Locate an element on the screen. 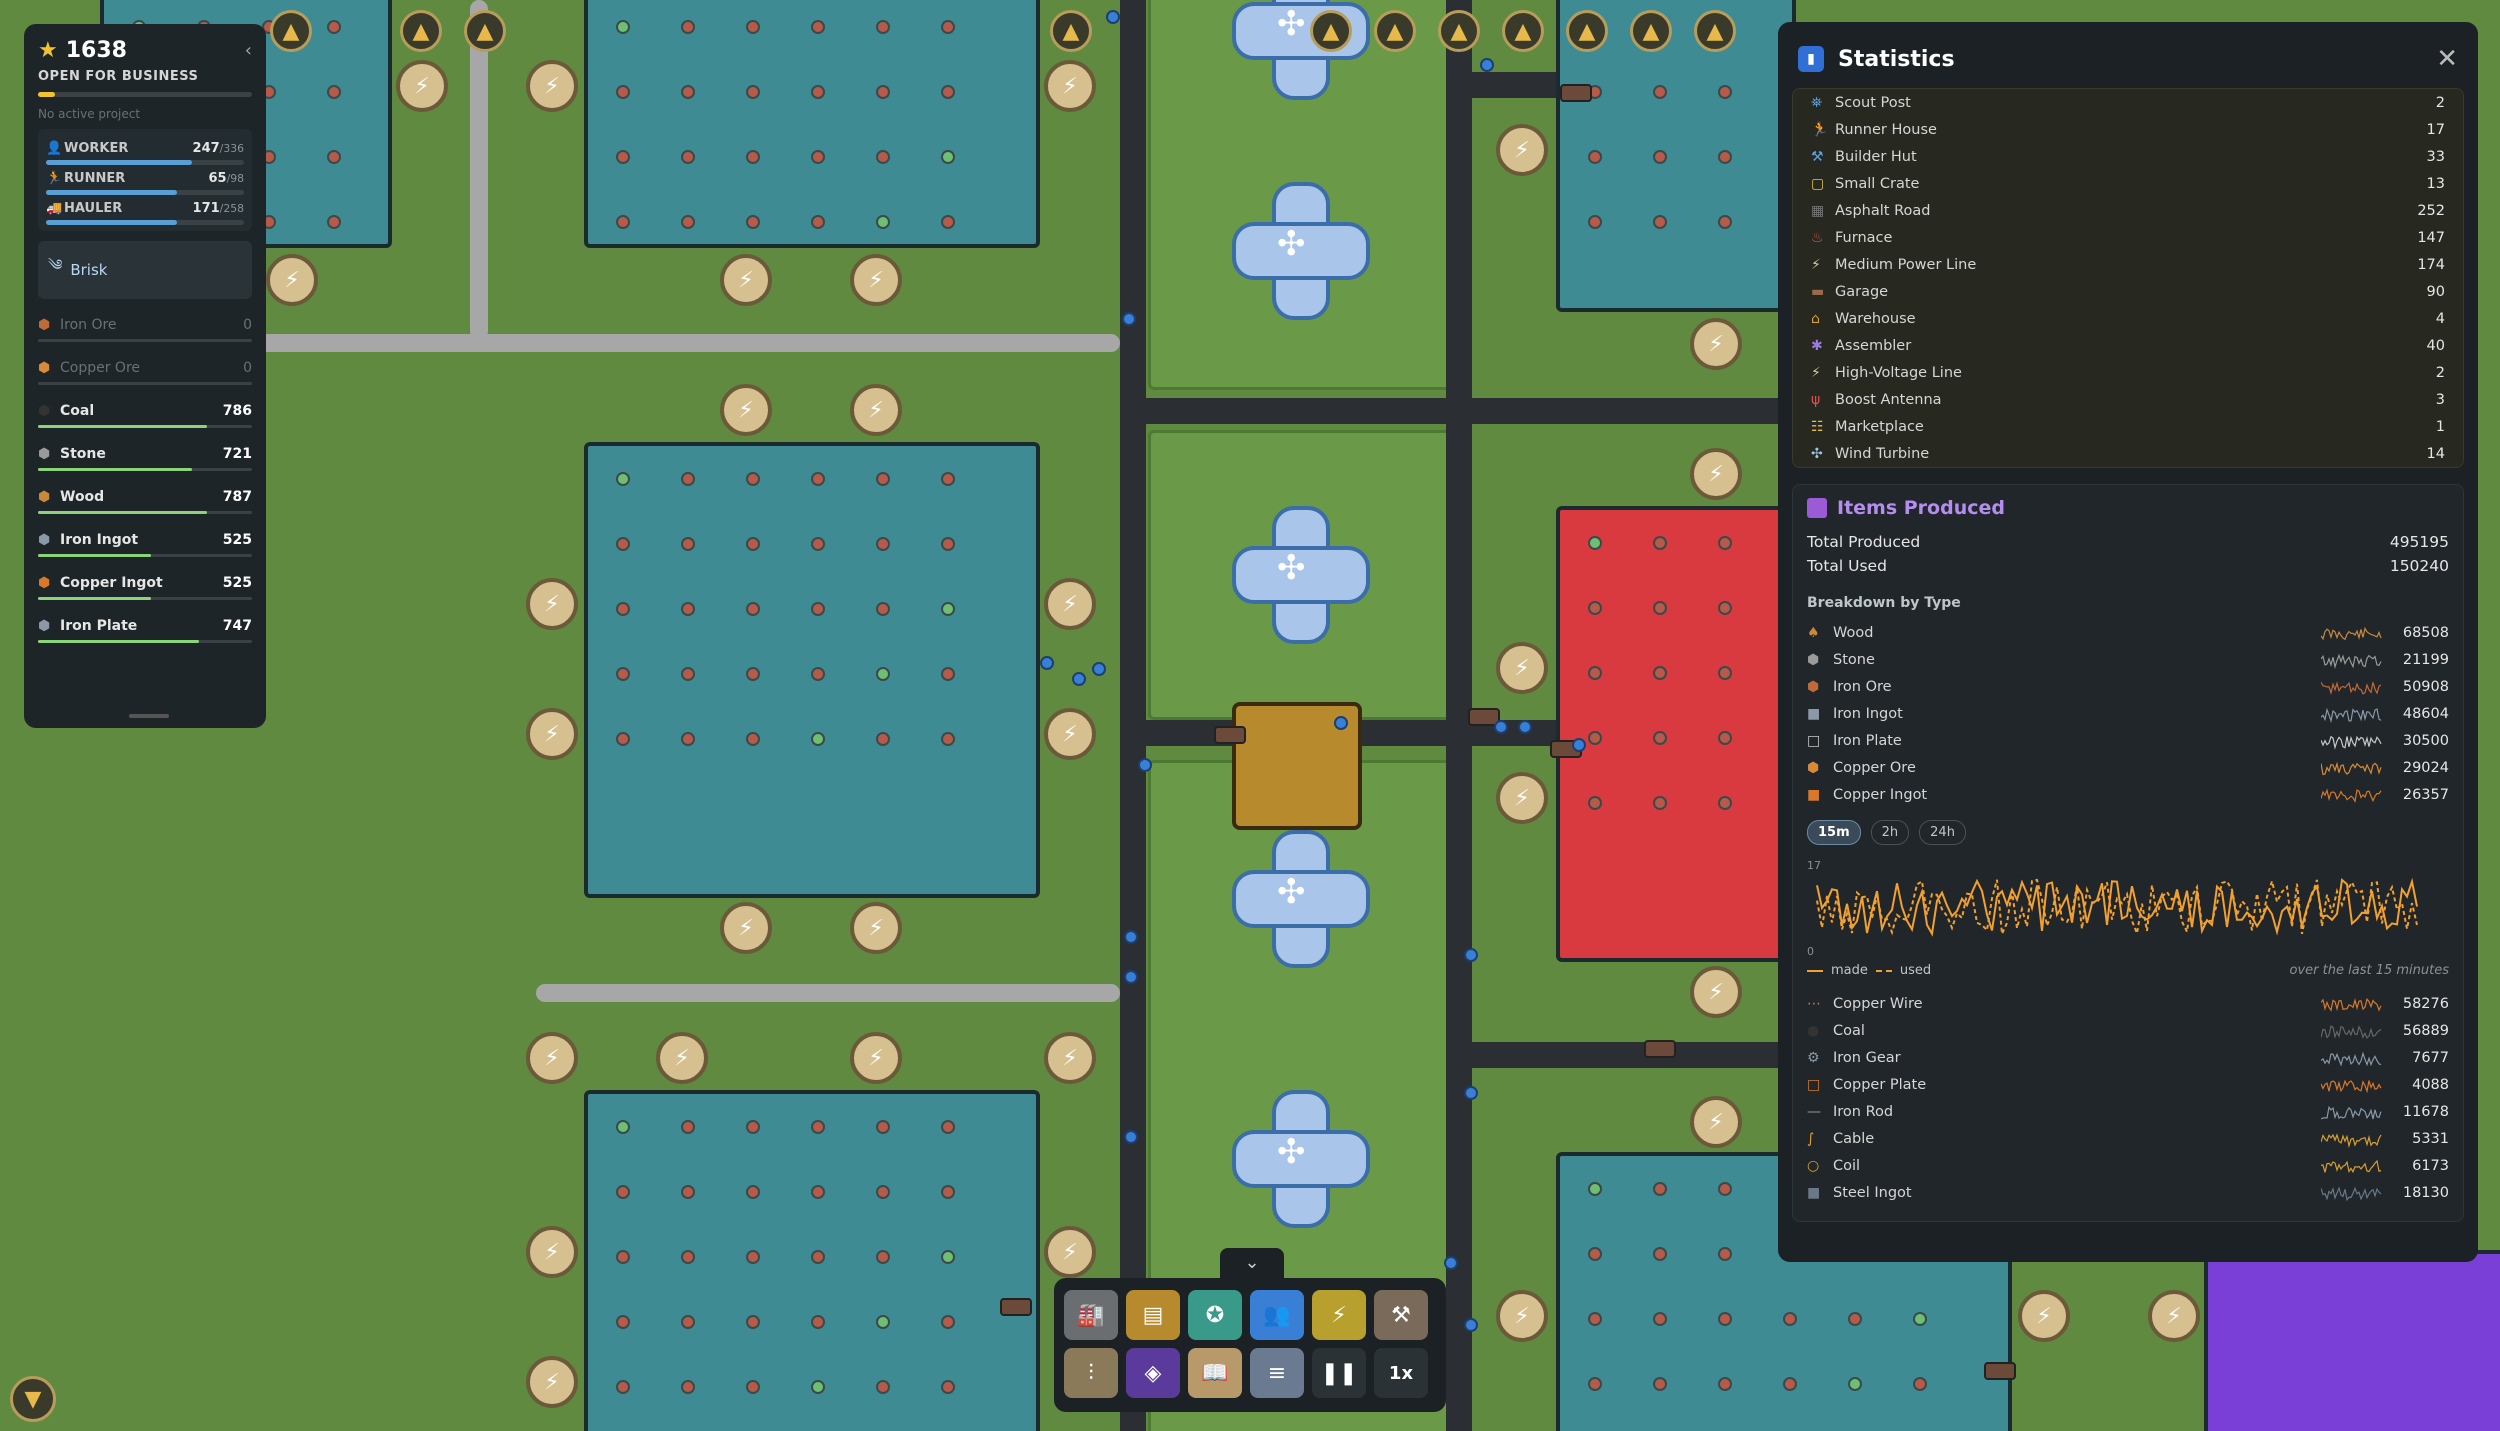  item-value: 68508 is located at coordinates (2425, 632).